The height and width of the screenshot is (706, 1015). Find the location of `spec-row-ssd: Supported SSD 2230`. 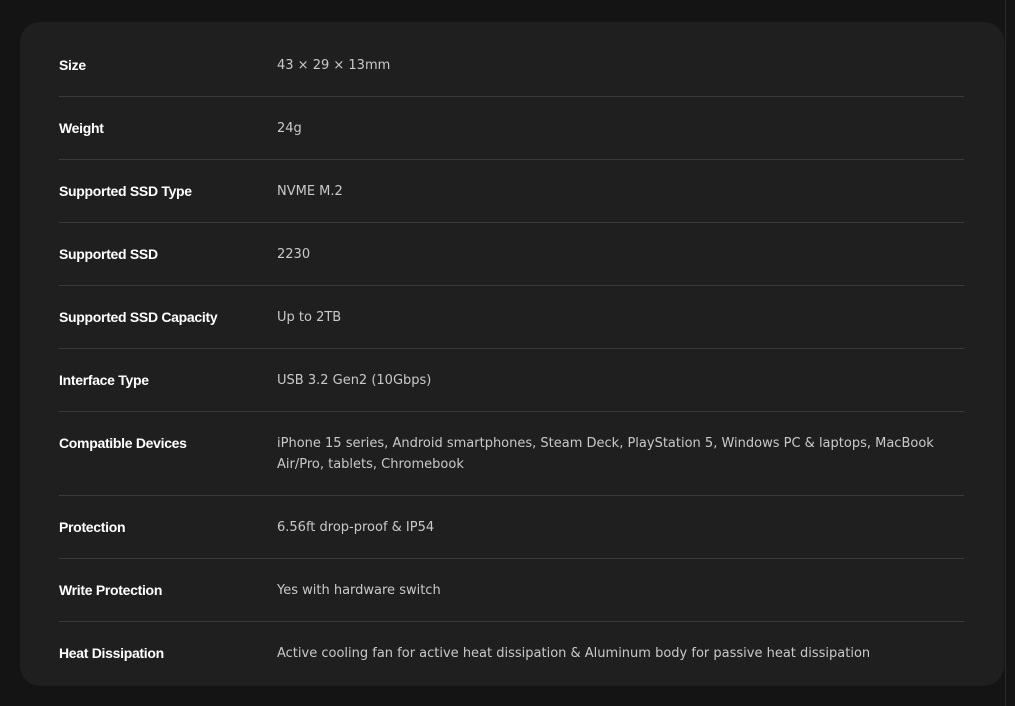

spec-row-ssd: Supported SSD 2230 is located at coordinates (511, 254).